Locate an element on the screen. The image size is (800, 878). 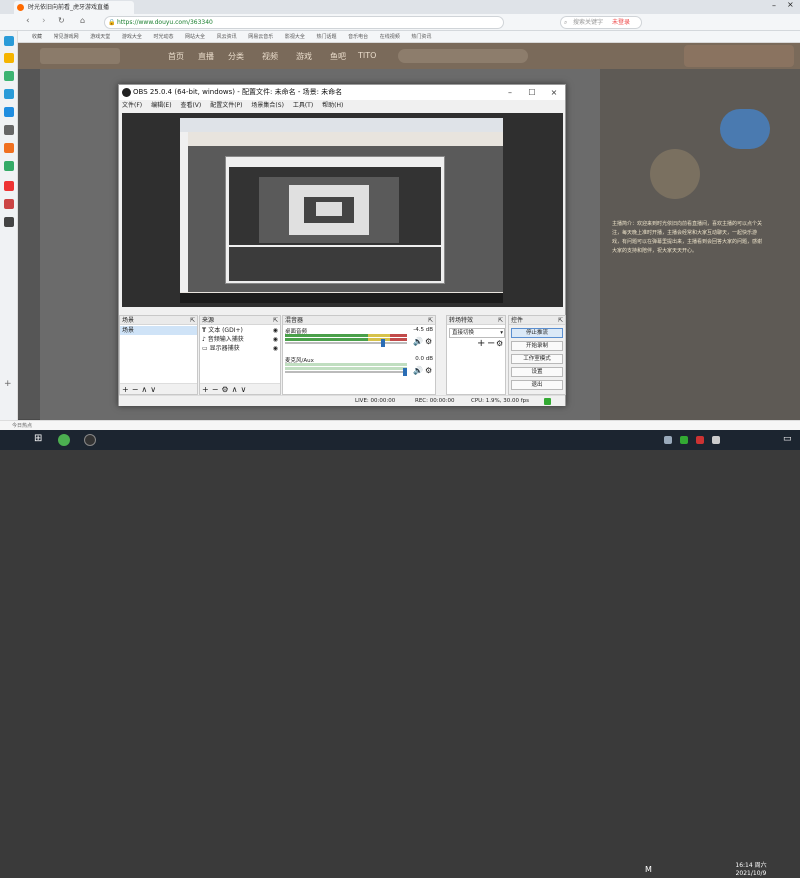
menu-edit: 编辑(E) is located at coordinates (161, 105).